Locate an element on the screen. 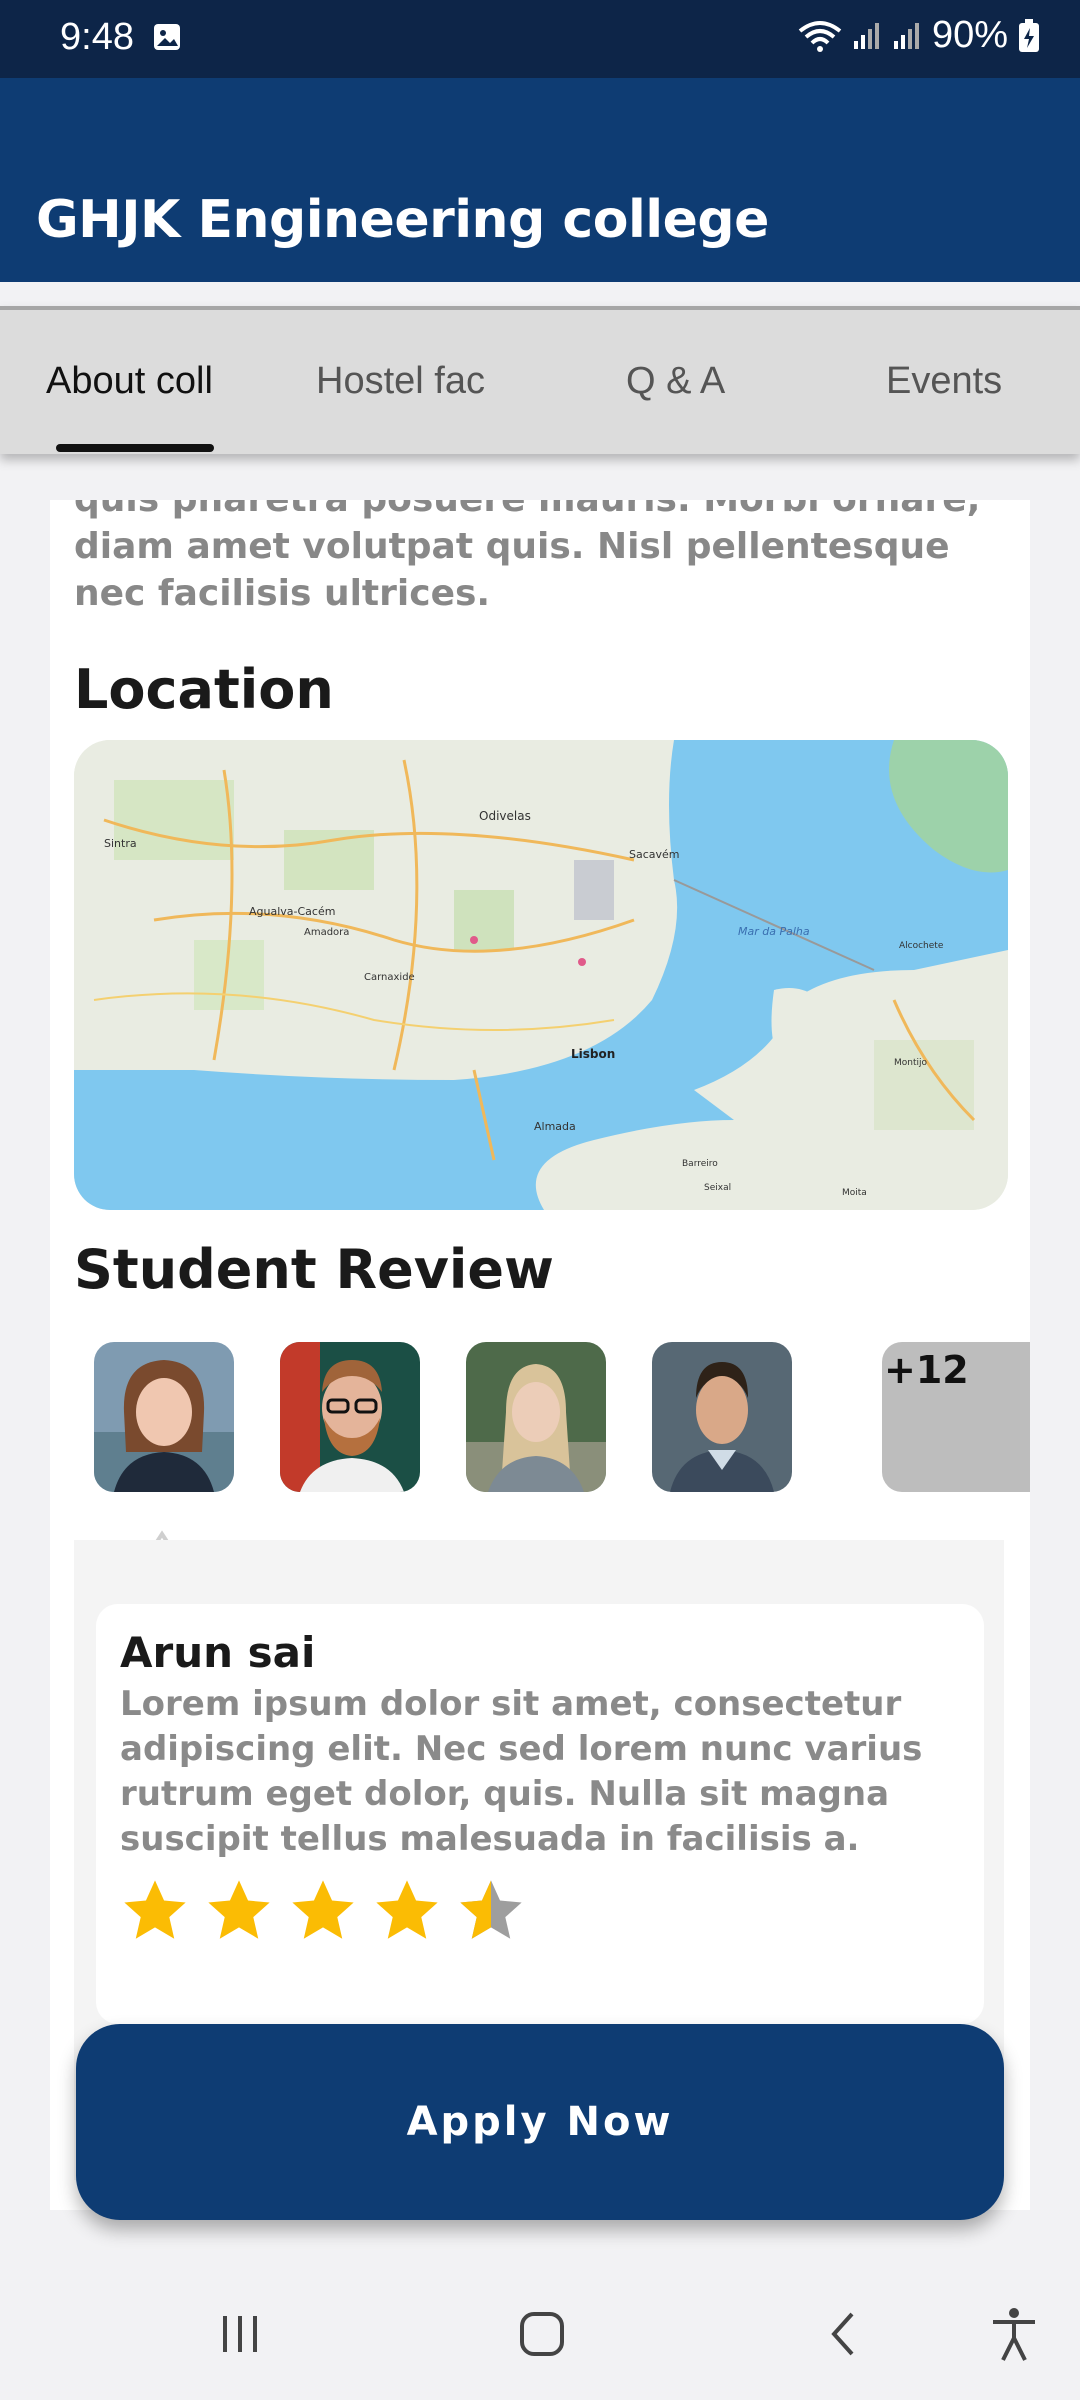  map-label: Moita is located at coordinates (854, 1193).